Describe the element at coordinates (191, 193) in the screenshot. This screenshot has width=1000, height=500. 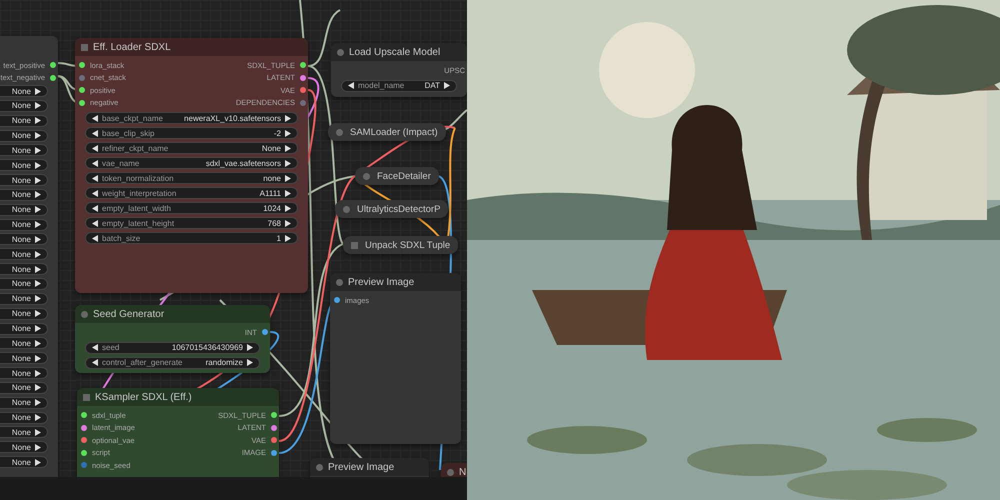
I see `widget-field: weight_interpretation A1111` at that location.